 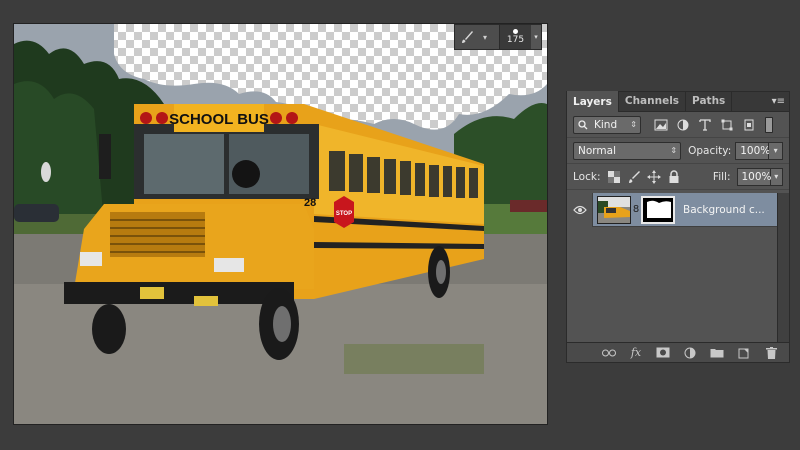 What do you see at coordinates (658, 209) in the screenshot?
I see `layer-mask-thumbnail` at bounding box center [658, 209].